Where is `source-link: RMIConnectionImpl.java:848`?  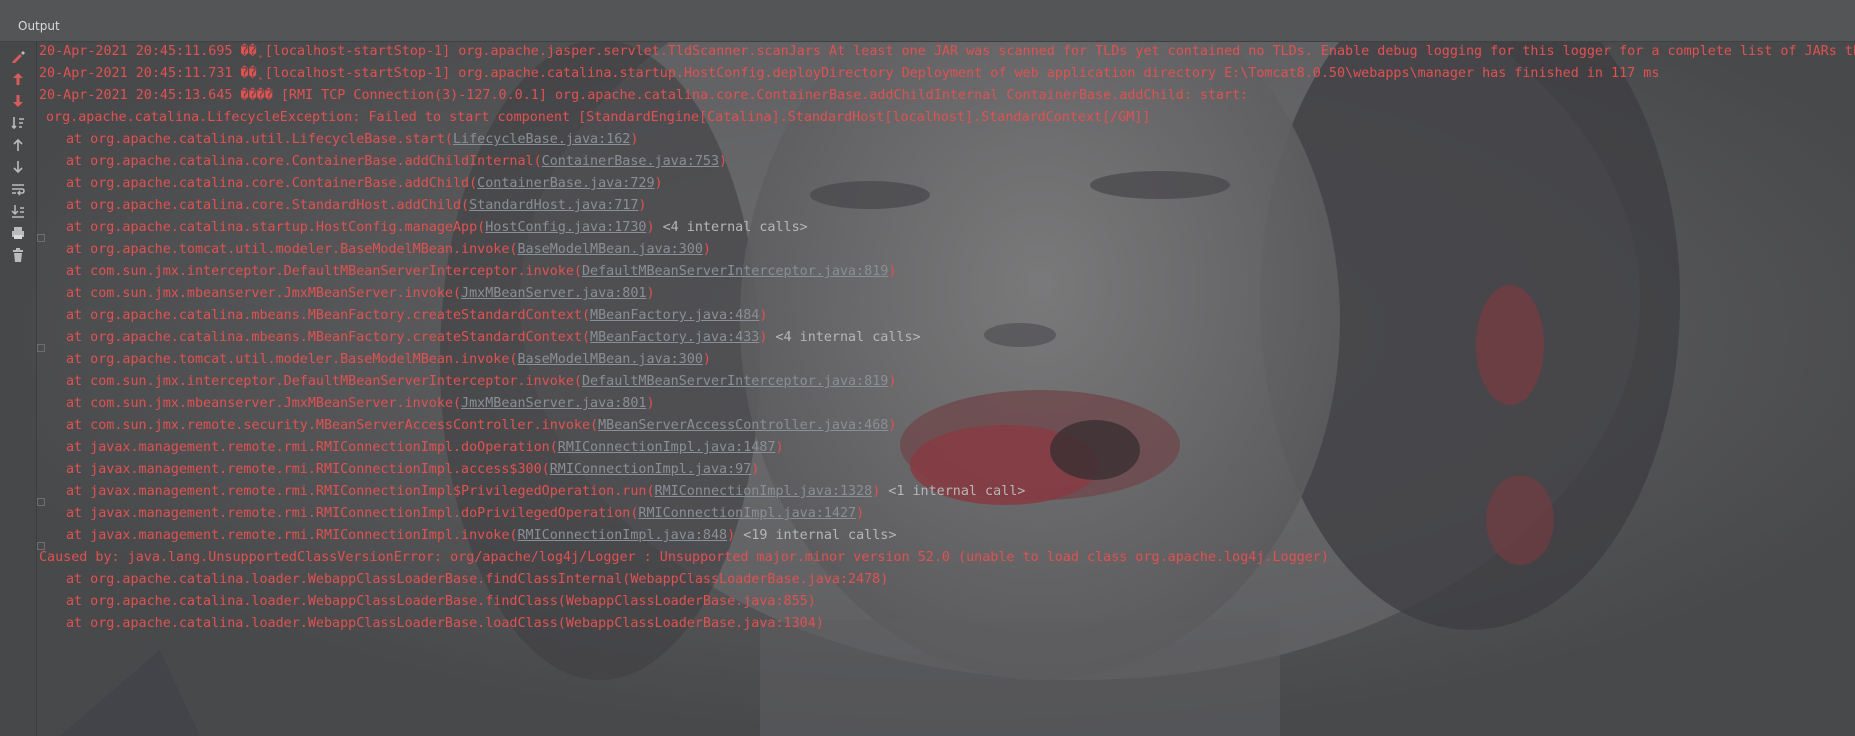
source-link: RMIConnectionImpl.java:848 is located at coordinates (622, 535).